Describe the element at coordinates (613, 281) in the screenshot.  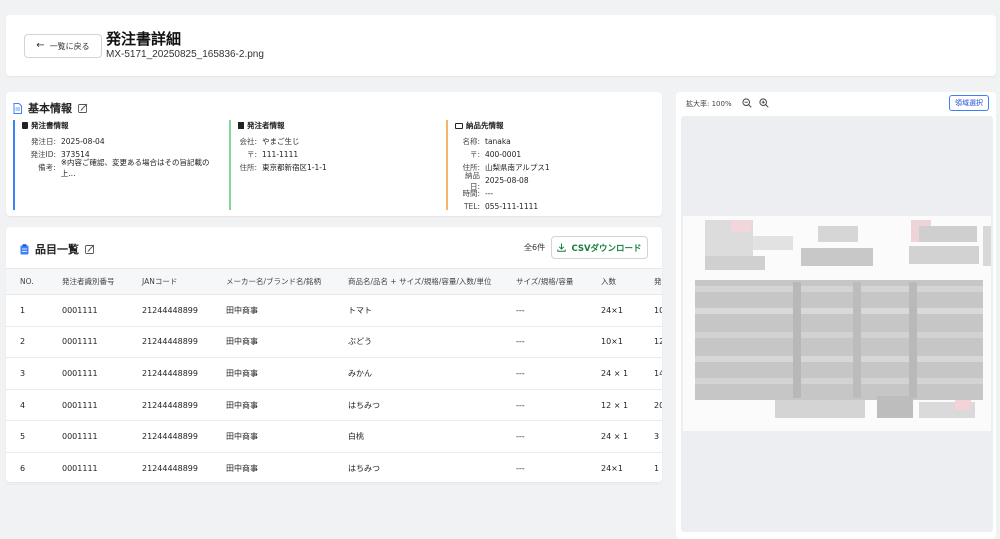
I see `column-header: 入数` at that location.